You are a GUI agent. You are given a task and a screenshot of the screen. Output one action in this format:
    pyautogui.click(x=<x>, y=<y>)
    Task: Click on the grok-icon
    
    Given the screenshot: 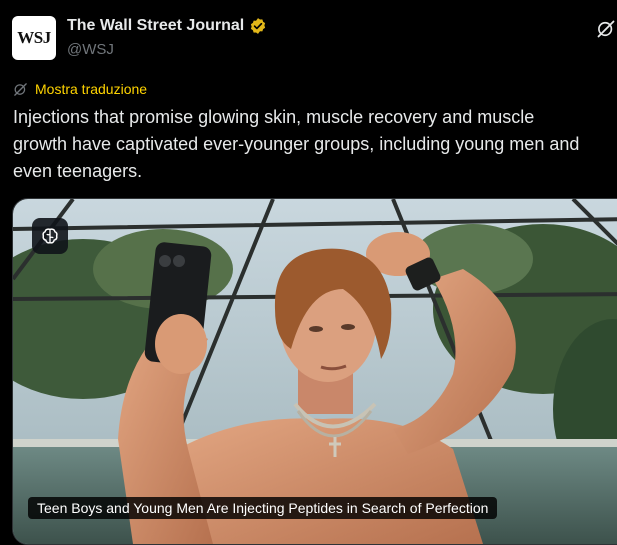 What is the action you would take?
    pyautogui.click(x=606, y=29)
    